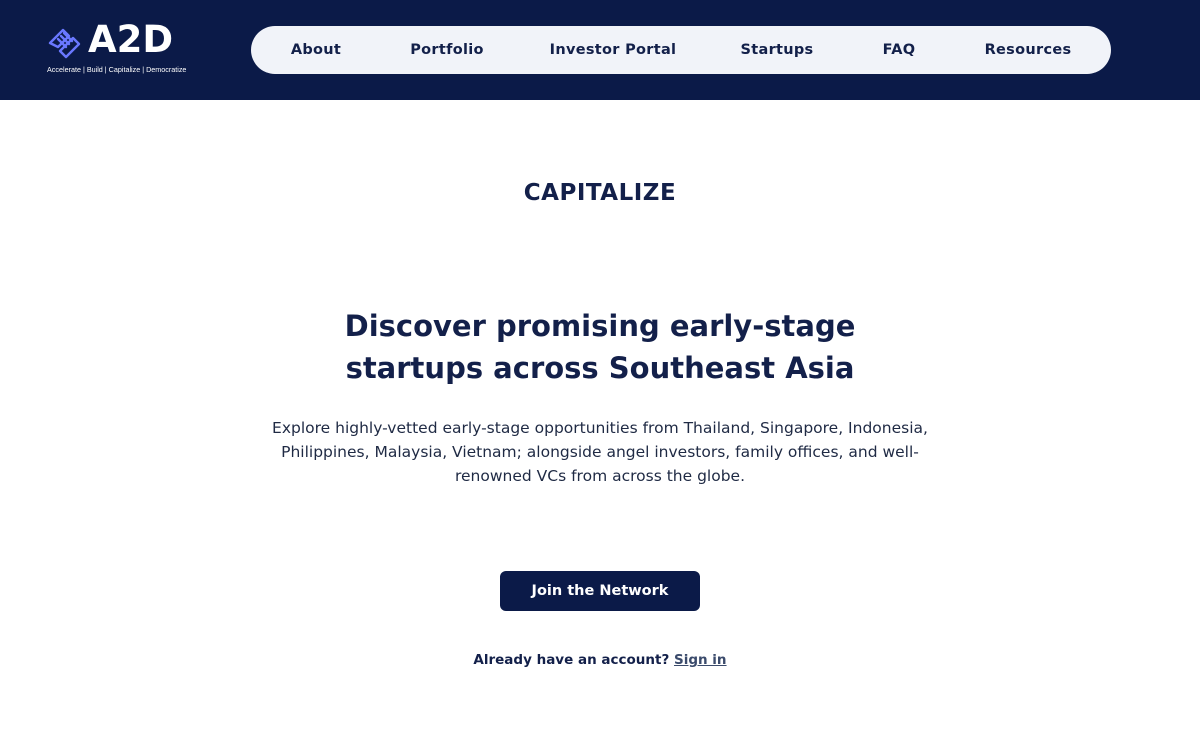 The image size is (1200, 750). Describe the element at coordinates (600, 193) in the screenshot. I see `section-eyebrow: CAPITALIZE` at that location.